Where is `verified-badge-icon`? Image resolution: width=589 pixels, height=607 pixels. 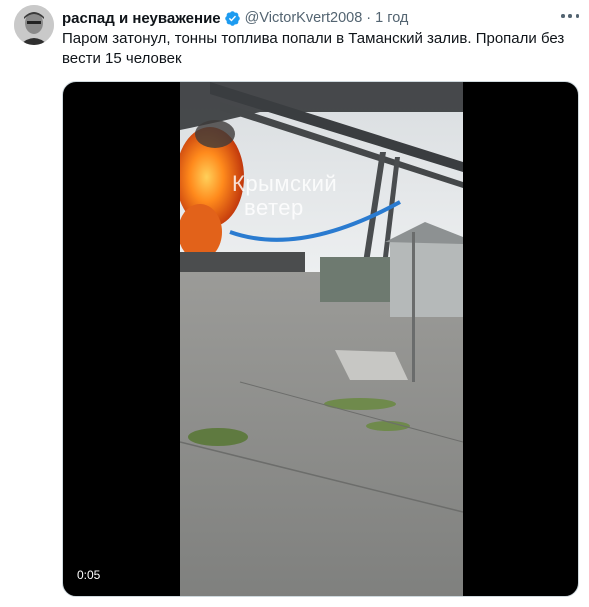
verified-badge-icon is located at coordinates (232, 18).